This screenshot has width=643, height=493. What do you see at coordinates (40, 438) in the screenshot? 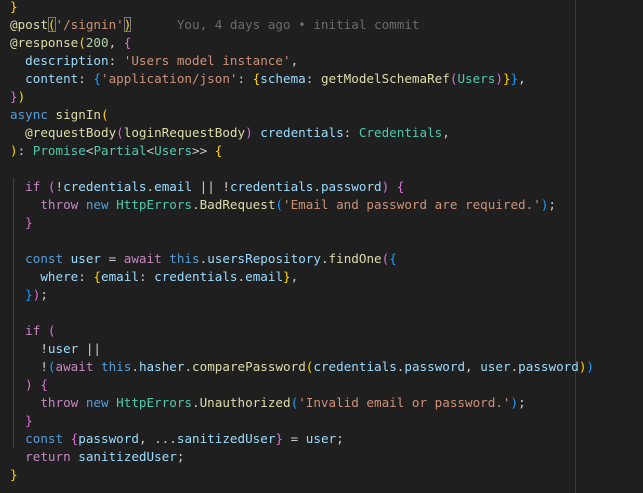
I see `code-token: const` at bounding box center [40, 438].